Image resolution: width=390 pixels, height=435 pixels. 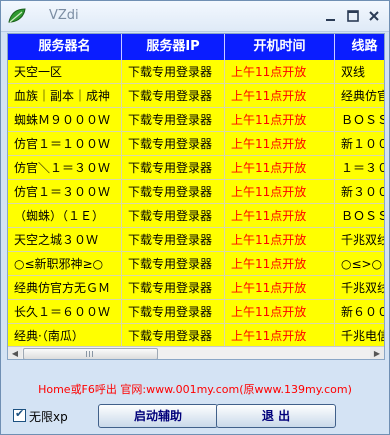 I want to click on server-name-cell: 仿官１＝３００Ｗ, so click(x=65, y=192).